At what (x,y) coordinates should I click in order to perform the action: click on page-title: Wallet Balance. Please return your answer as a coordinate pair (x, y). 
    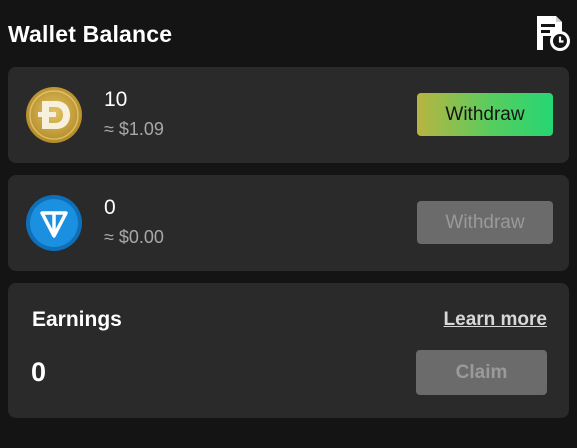
    Looking at the image, I should click on (90, 34).